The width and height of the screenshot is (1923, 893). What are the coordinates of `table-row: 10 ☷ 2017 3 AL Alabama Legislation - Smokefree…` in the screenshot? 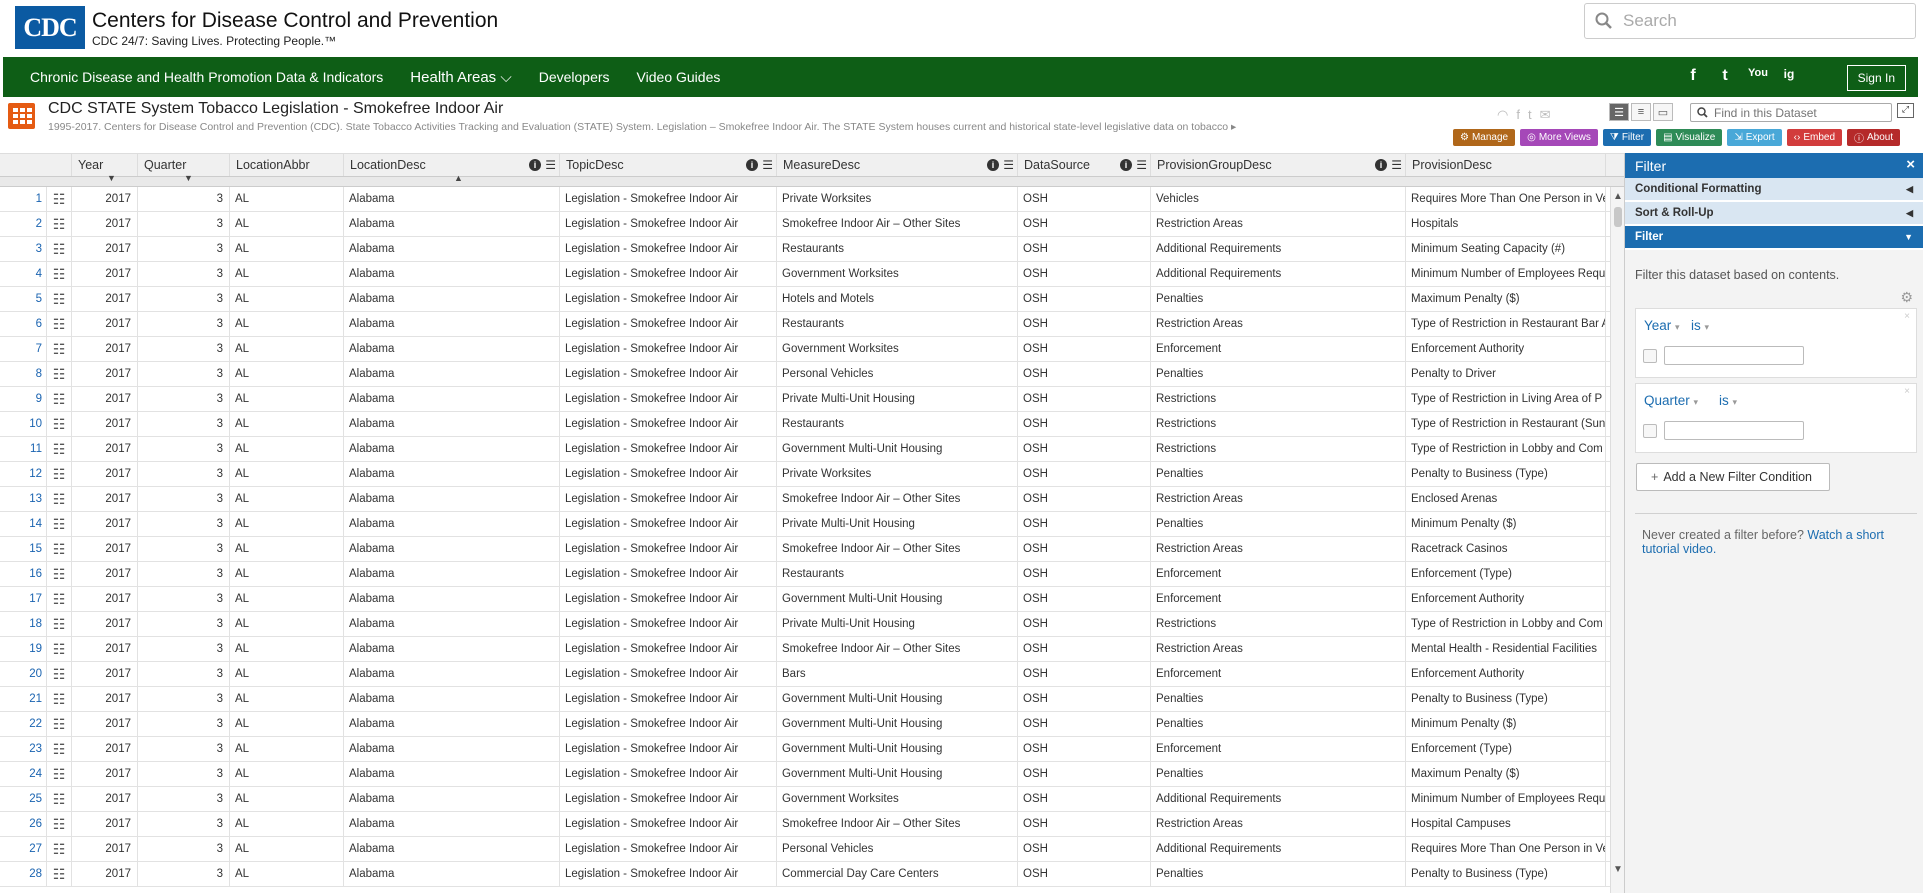 It's located at (812, 424).